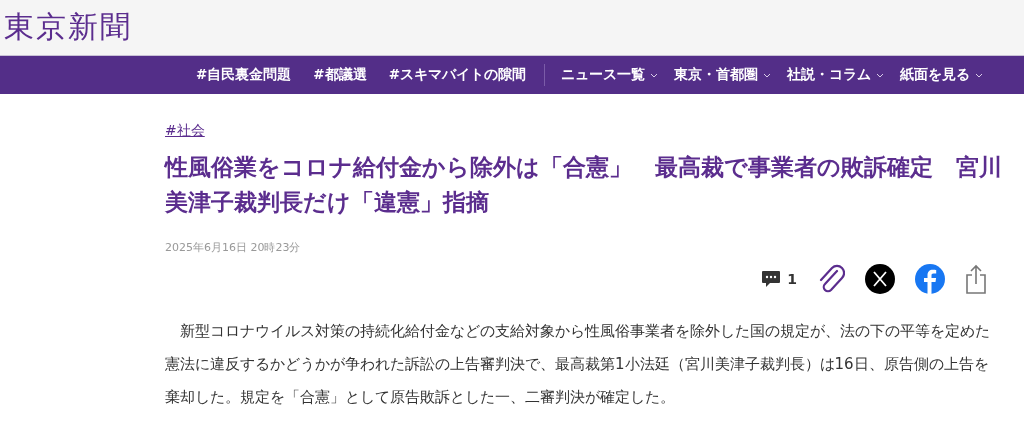 The height and width of the screenshot is (424, 1024). What do you see at coordinates (722, 75) in the screenshot?
I see `nav-menu: 東京・首都圏` at bounding box center [722, 75].